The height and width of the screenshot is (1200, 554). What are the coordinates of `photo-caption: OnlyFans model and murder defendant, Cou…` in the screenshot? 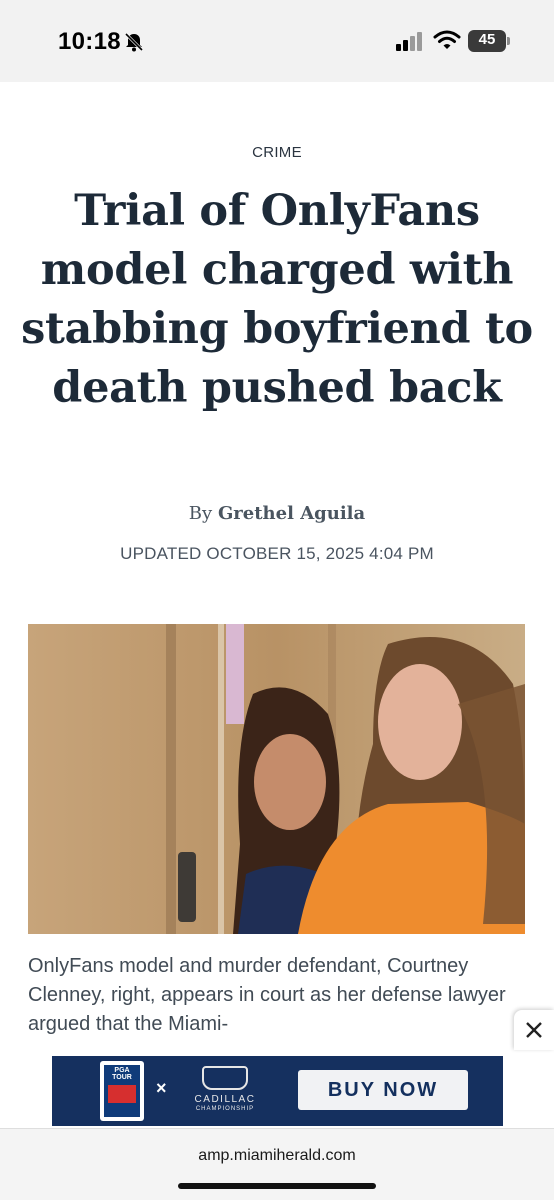 It's located at (267, 995).